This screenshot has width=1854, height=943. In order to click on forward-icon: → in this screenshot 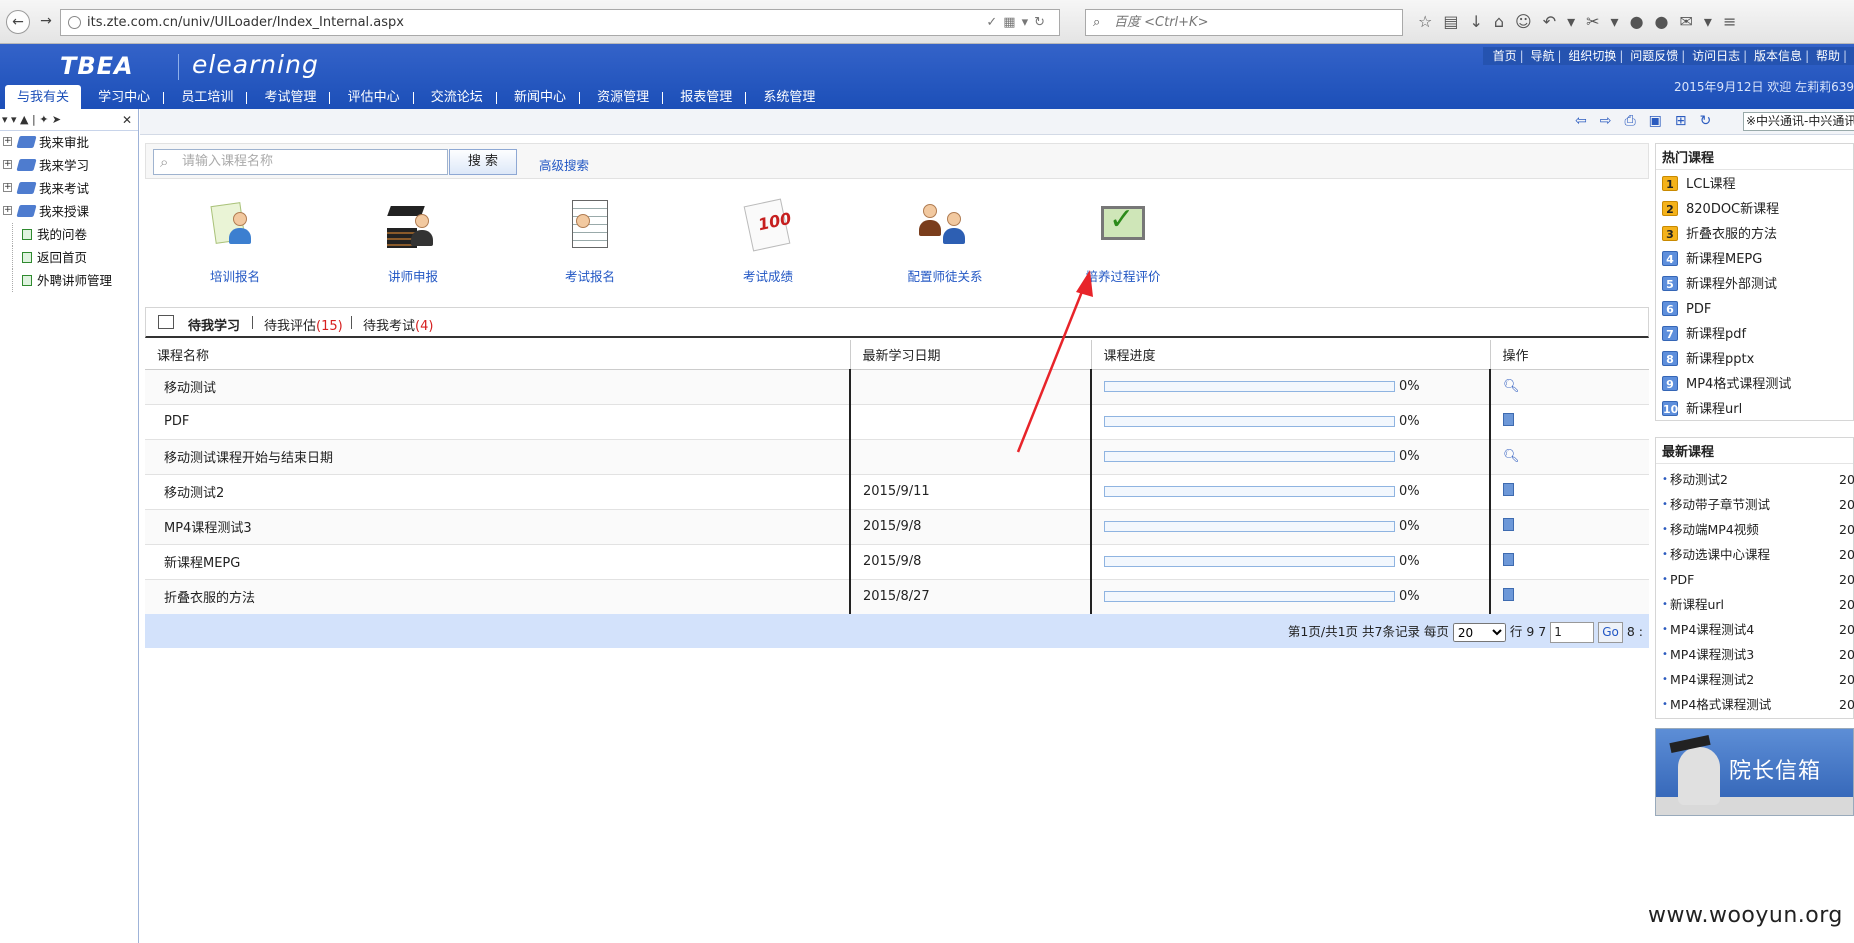, I will do `click(46, 22)`.